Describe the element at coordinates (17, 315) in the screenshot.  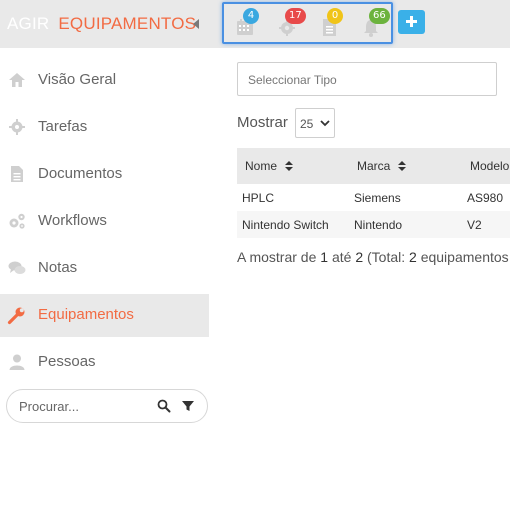
I see `wrench-icon` at that location.